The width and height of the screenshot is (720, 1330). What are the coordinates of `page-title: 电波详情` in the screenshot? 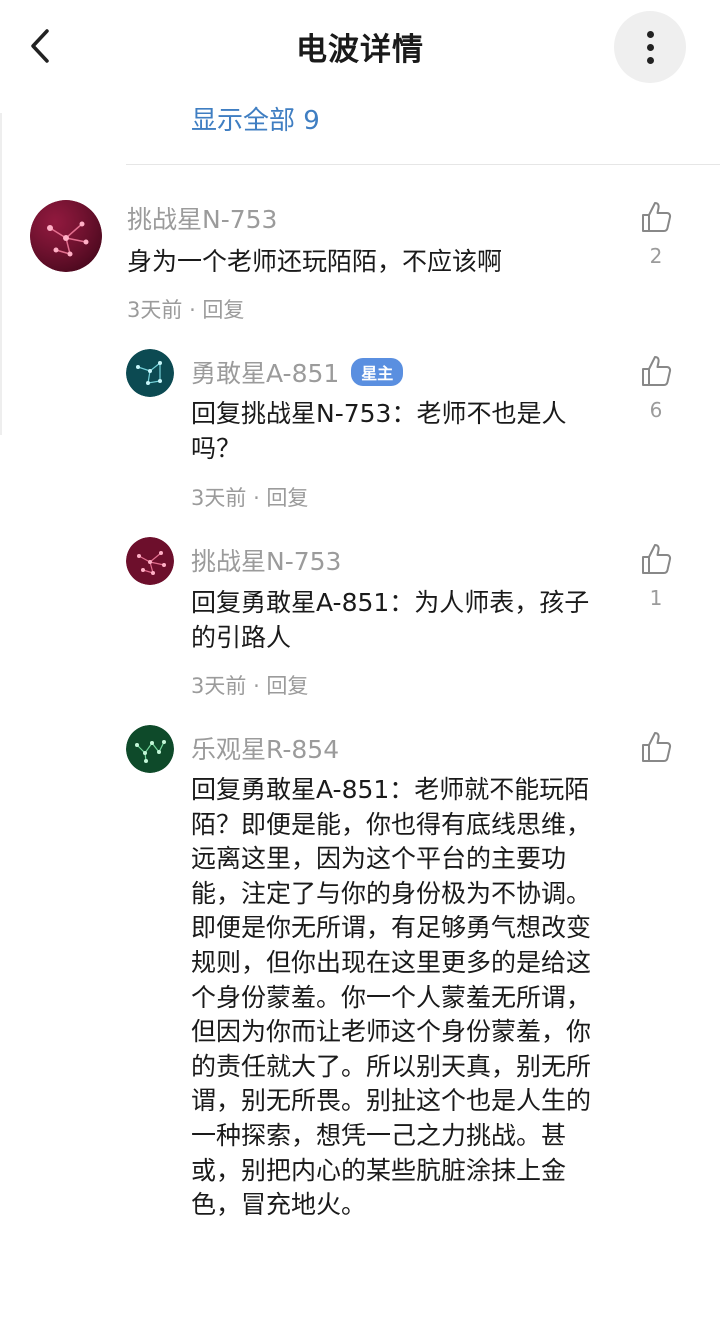 It's located at (360, 50).